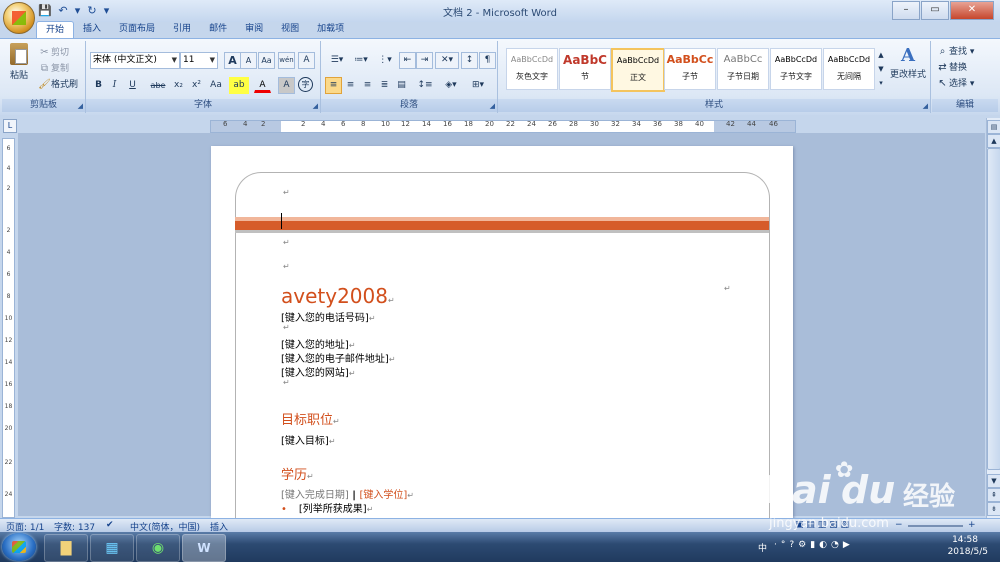 Image resolution: width=1000 pixels, height=562 pixels. What do you see at coordinates (196, 85) in the screenshot?
I see `superscript-button: x²` at bounding box center [196, 85].